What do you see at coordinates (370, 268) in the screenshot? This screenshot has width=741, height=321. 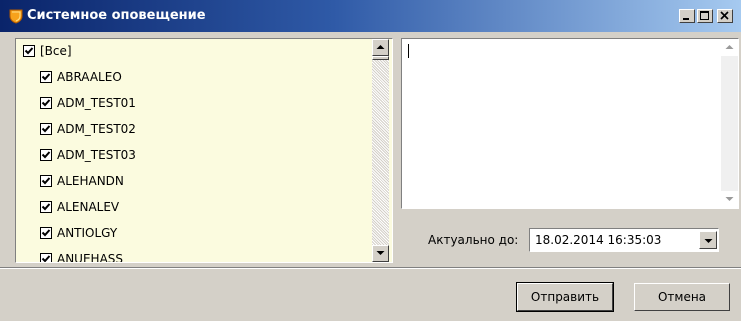 I see `bottom-divider` at bounding box center [370, 268].